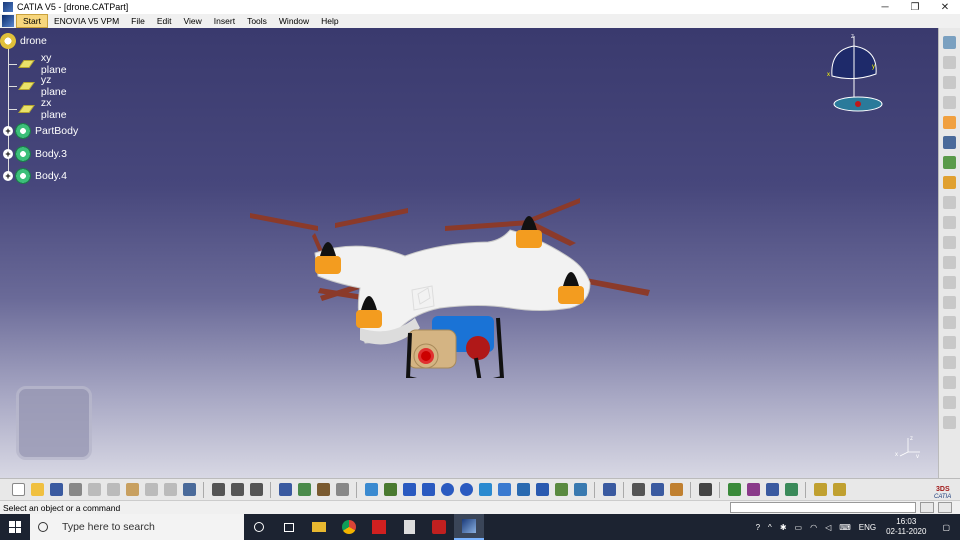 The width and height of the screenshot is (960, 540). Describe the element at coordinates (8, 21) in the screenshot. I see `document-system-icon` at that location.